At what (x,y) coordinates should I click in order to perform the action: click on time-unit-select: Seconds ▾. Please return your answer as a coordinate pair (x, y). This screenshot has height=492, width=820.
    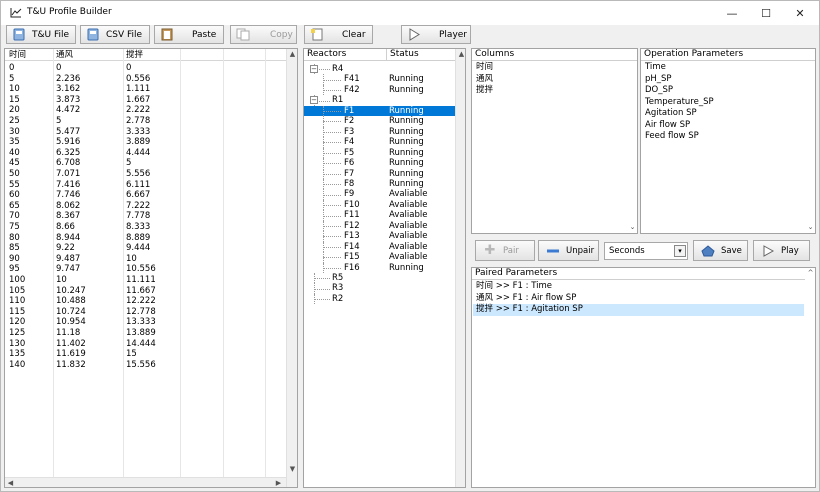
    Looking at the image, I should click on (646, 251).